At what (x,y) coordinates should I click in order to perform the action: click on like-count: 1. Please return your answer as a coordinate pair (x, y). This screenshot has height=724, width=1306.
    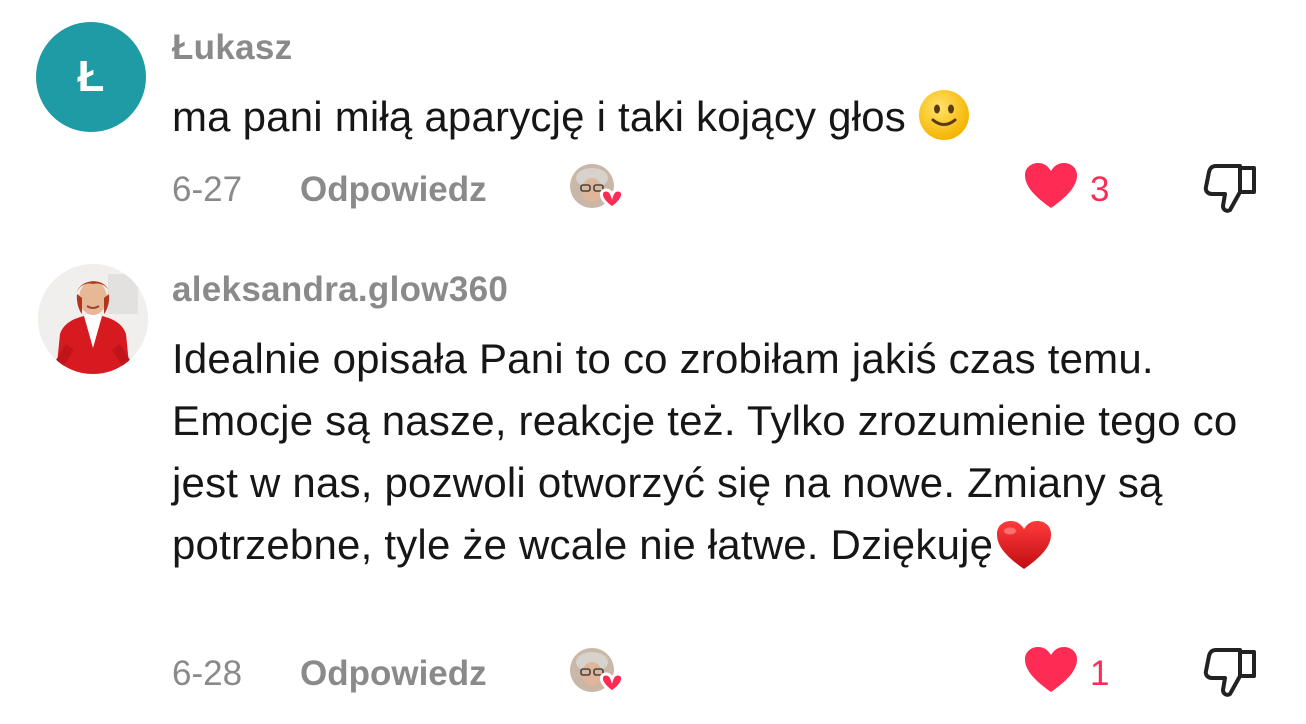
    Looking at the image, I should click on (1100, 673).